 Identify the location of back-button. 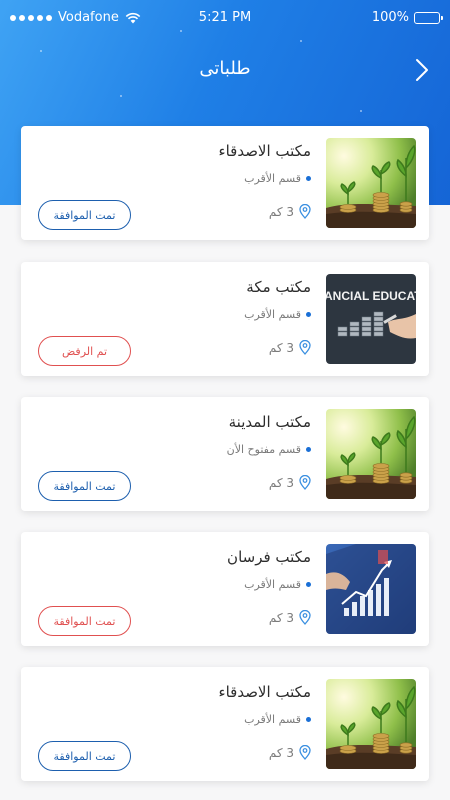
(422, 70).